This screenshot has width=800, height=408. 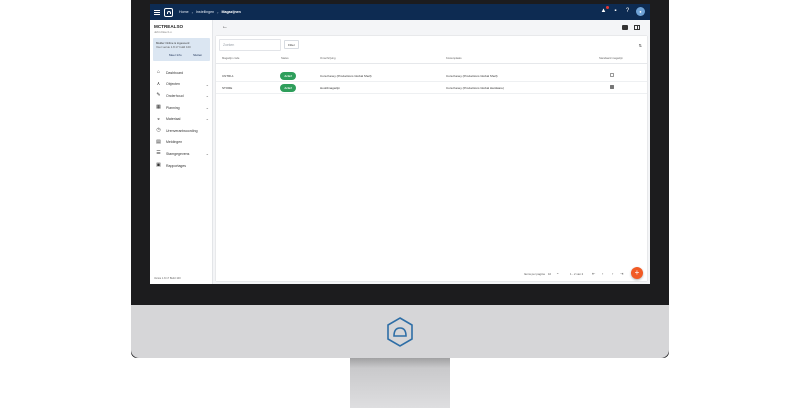 What do you see at coordinates (475, 88) in the screenshot?
I see `cell-cost-center: Cura Kaney (Productions Global Hardware)` at bounding box center [475, 88].